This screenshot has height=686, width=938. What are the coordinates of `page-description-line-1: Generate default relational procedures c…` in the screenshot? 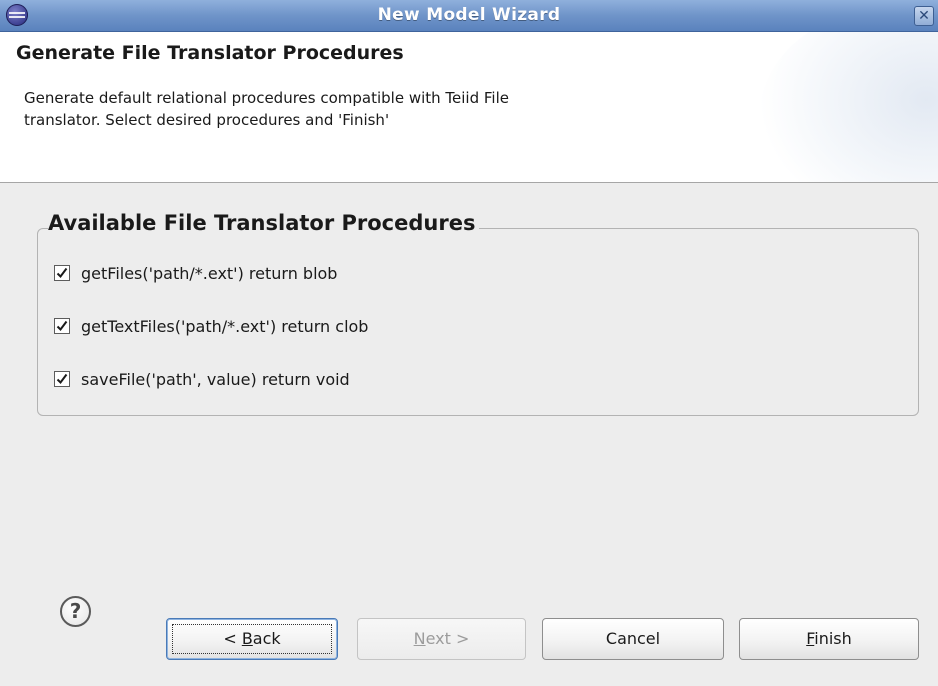 It's located at (266, 98).